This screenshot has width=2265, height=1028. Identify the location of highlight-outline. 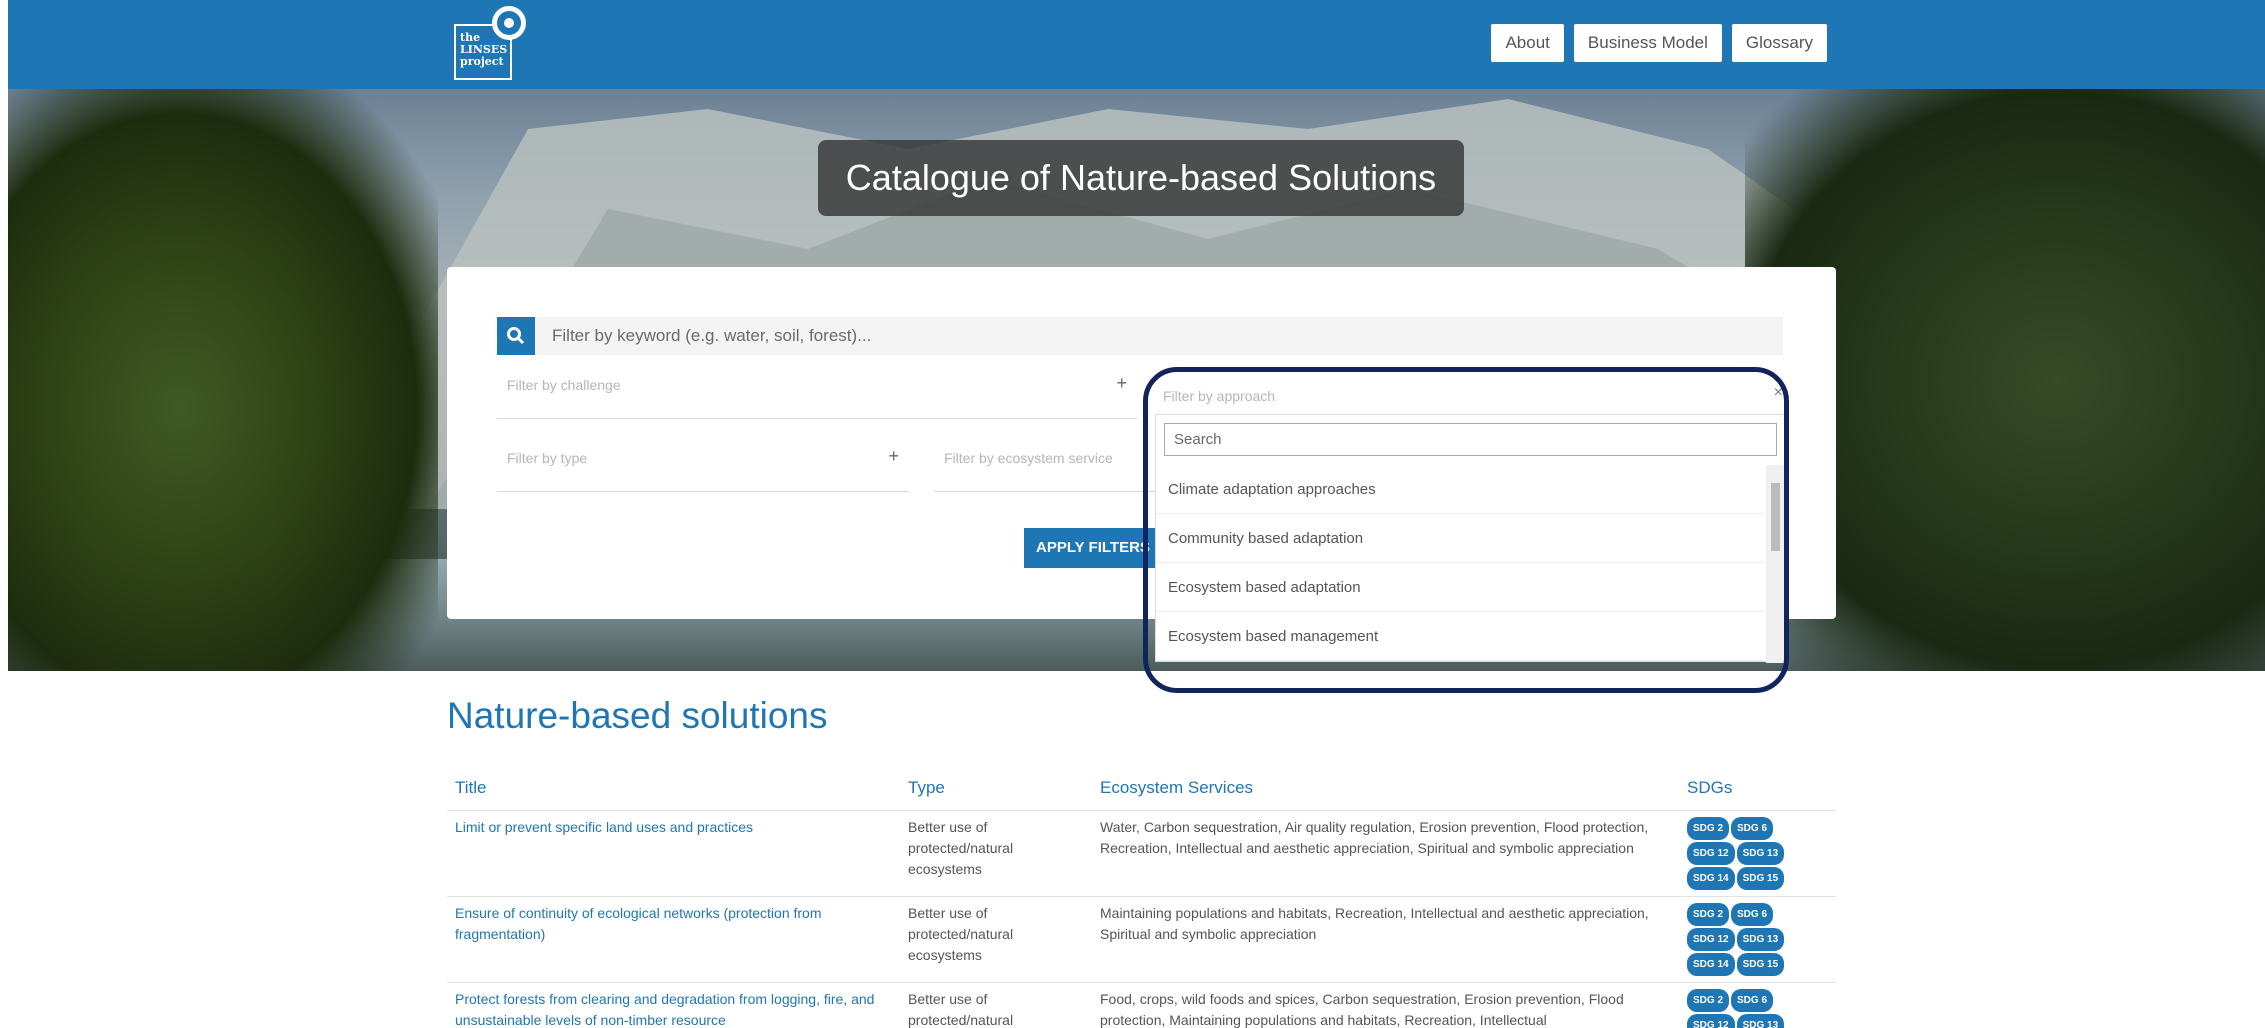
(1466, 530).